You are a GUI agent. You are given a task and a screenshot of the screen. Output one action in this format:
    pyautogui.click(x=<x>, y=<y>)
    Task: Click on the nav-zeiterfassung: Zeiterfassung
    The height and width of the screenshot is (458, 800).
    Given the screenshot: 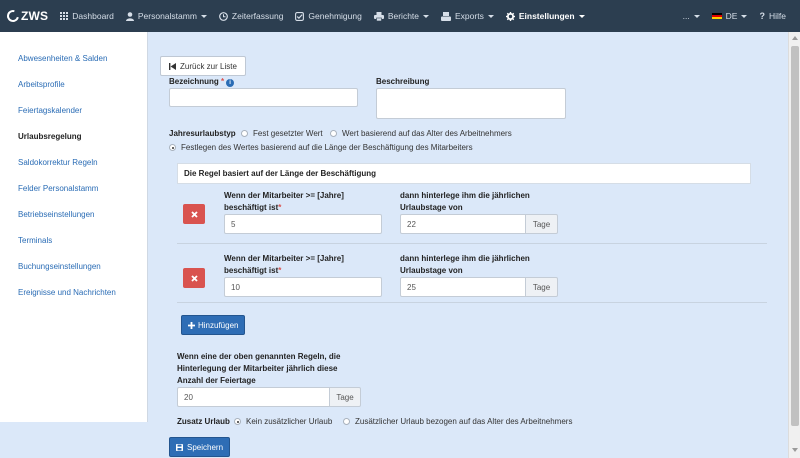 What is the action you would take?
    pyautogui.click(x=251, y=16)
    